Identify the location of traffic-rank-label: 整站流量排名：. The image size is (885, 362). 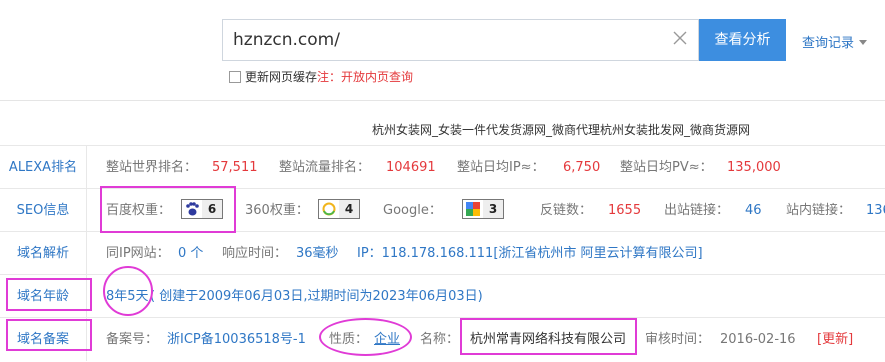
(325, 167).